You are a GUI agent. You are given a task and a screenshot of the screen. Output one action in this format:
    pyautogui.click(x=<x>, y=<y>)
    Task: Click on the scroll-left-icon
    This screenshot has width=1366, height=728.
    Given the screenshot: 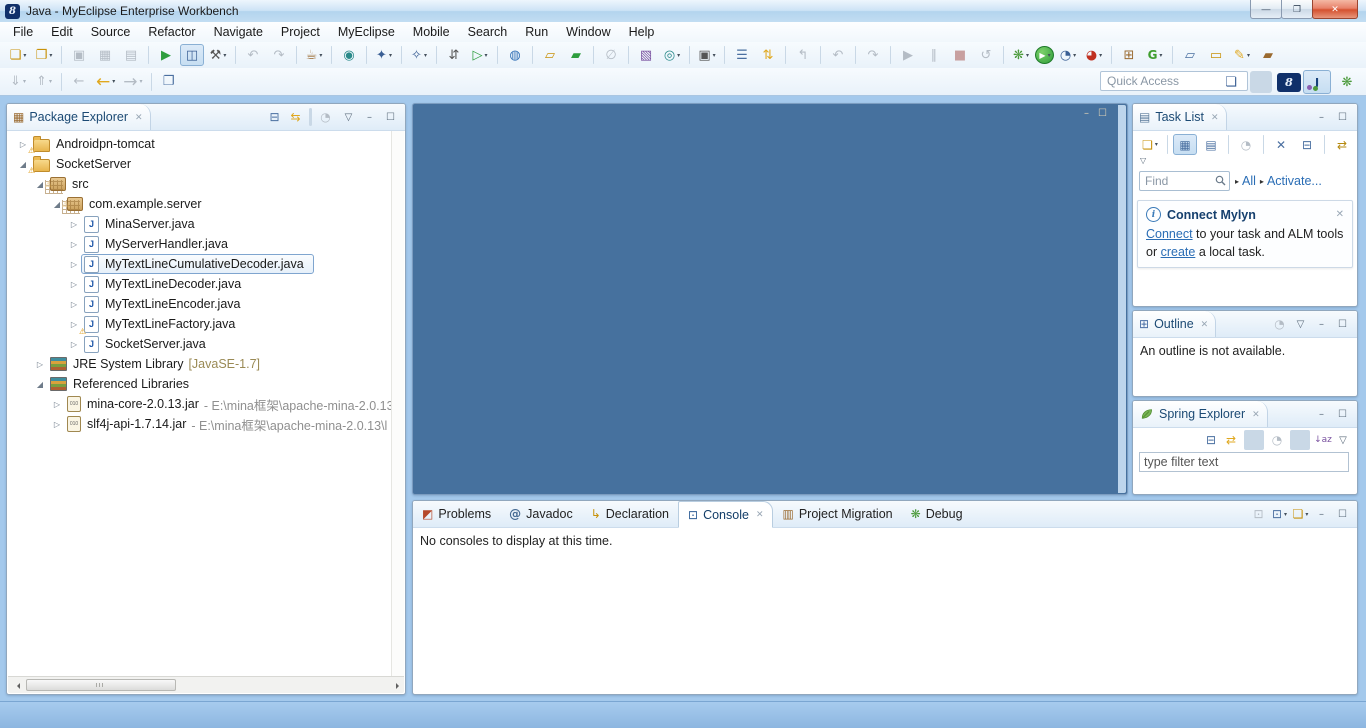 What is the action you would take?
    pyautogui.click(x=16, y=685)
    